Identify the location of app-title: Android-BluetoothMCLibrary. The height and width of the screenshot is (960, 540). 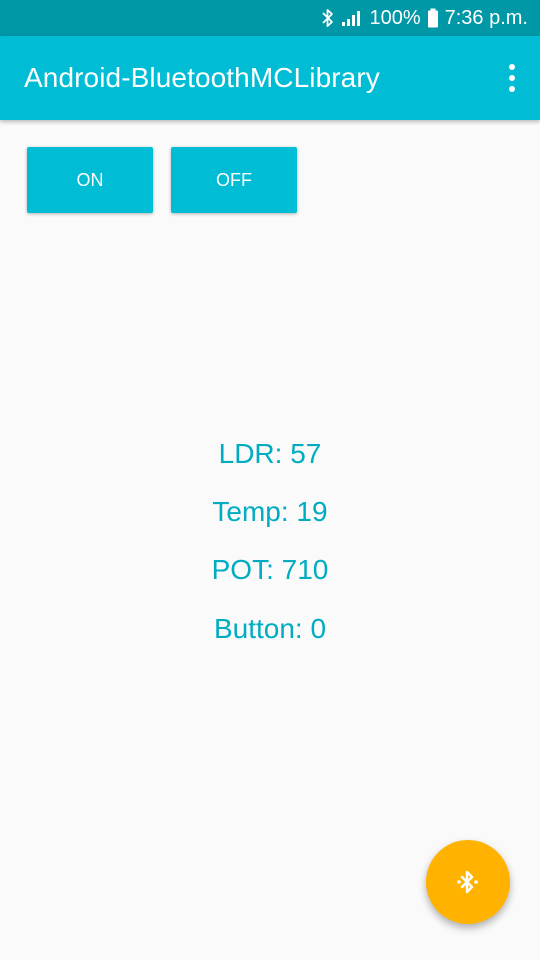
(202, 77).